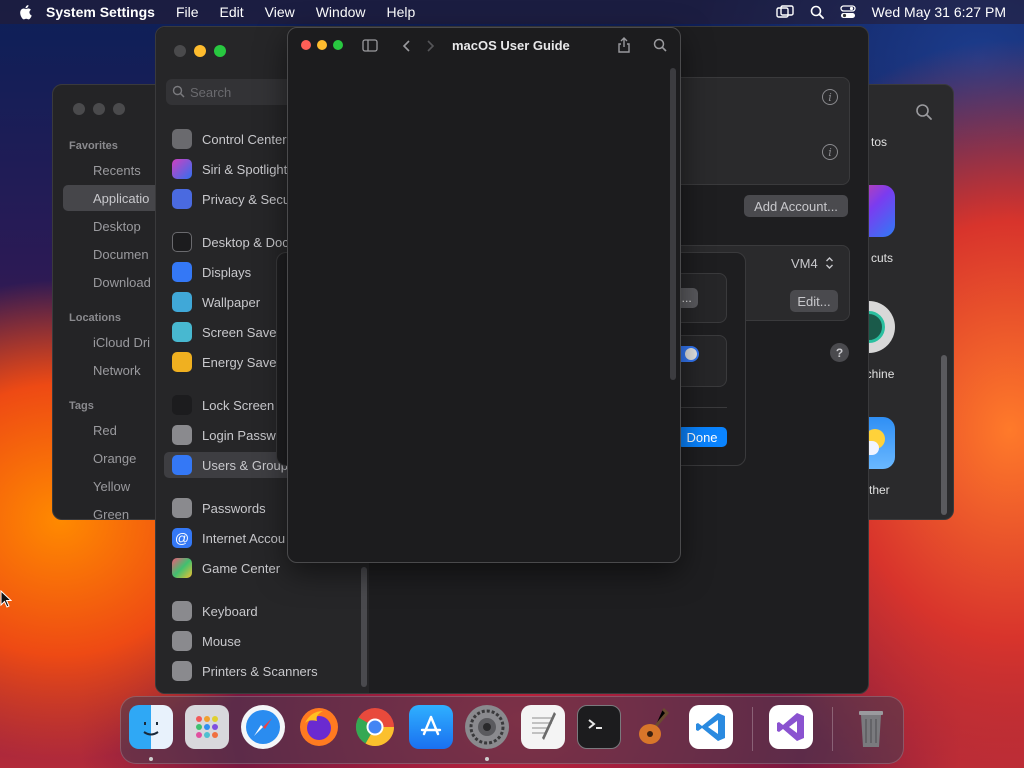 The height and width of the screenshot is (768, 1024). What do you see at coordinates (187, 12) in the screenshot?
I see `menu-file: File` at bounding box center [187, 12].